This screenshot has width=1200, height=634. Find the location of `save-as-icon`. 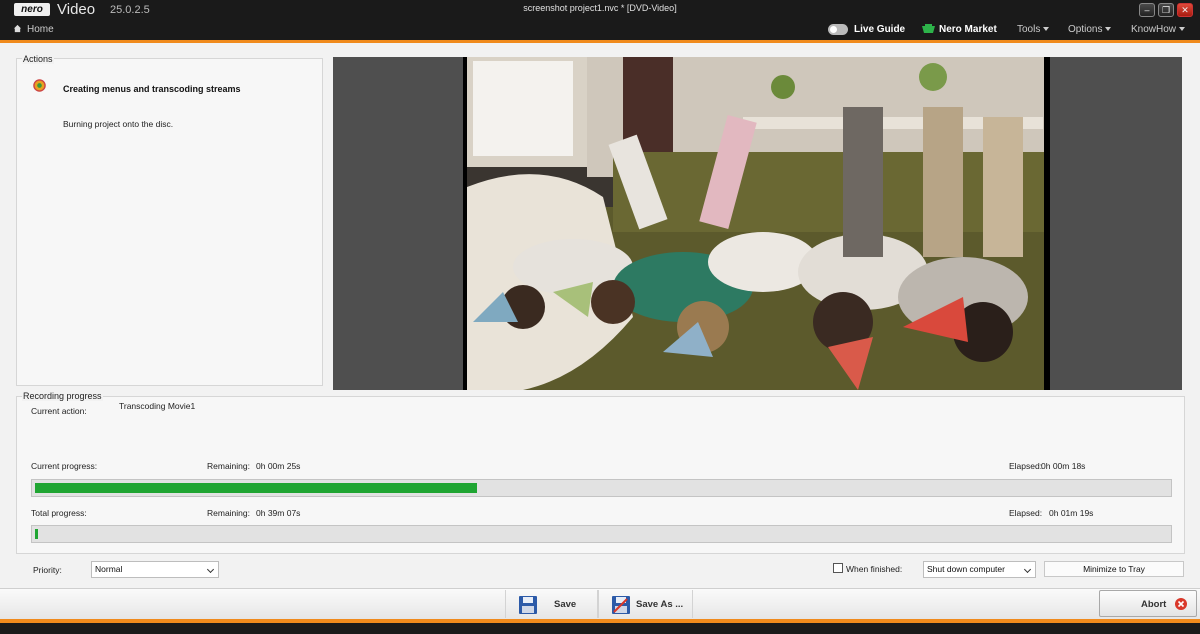

save-as-icon is located at coordinates (621, 605).